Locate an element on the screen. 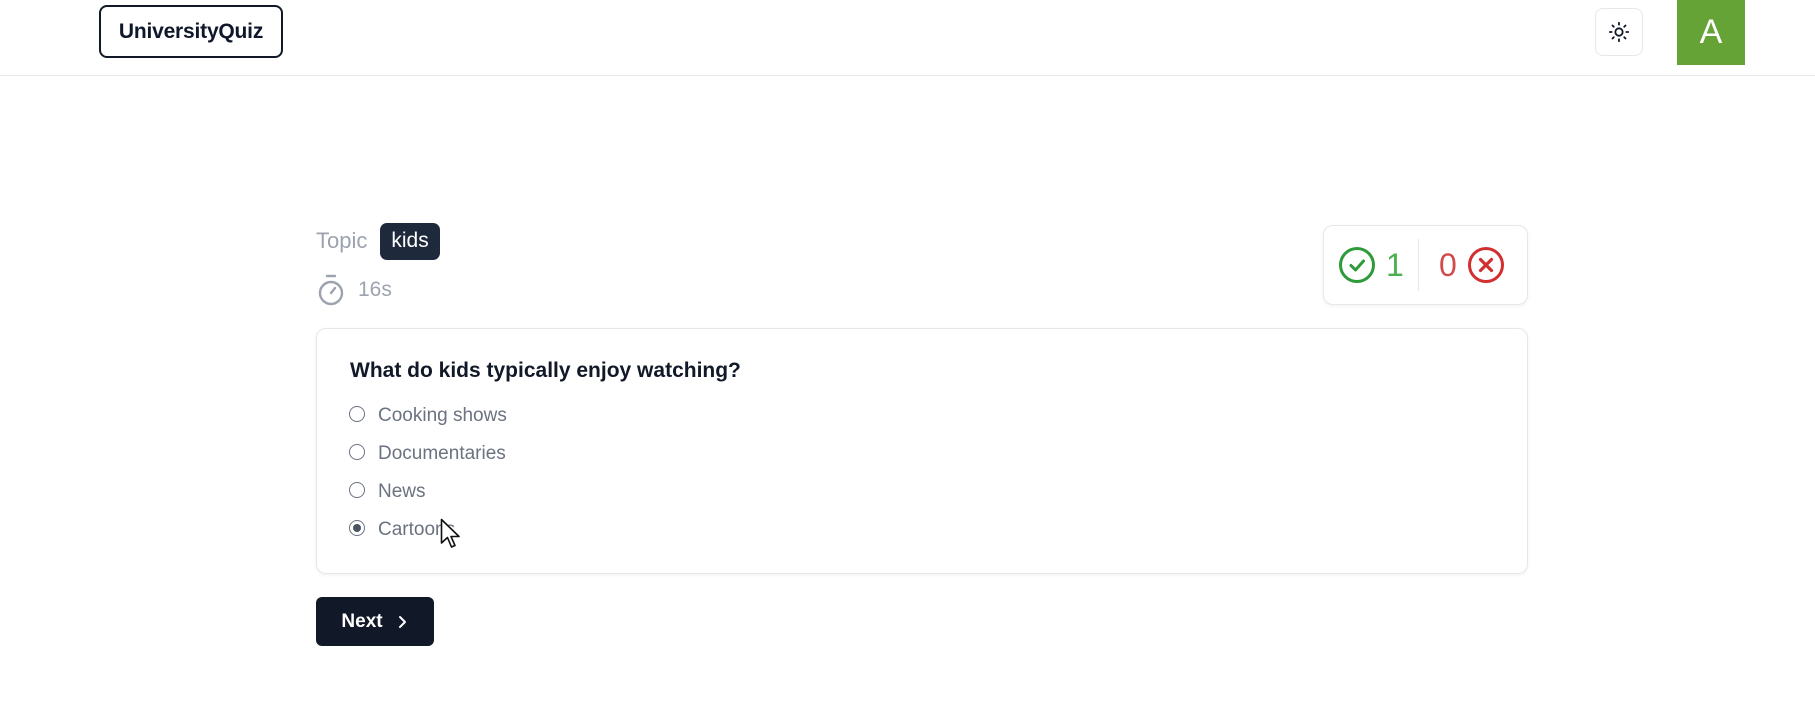 Image resolution: width=1815 pixels, height=709 pixels. app-logo: UniversityQuiz is located at coordinates (191, 31).